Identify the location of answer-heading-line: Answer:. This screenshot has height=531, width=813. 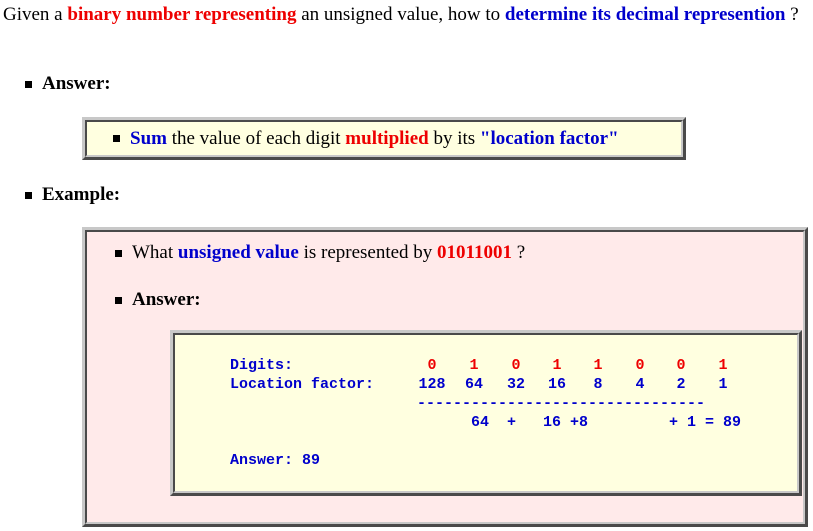
(68, 84).